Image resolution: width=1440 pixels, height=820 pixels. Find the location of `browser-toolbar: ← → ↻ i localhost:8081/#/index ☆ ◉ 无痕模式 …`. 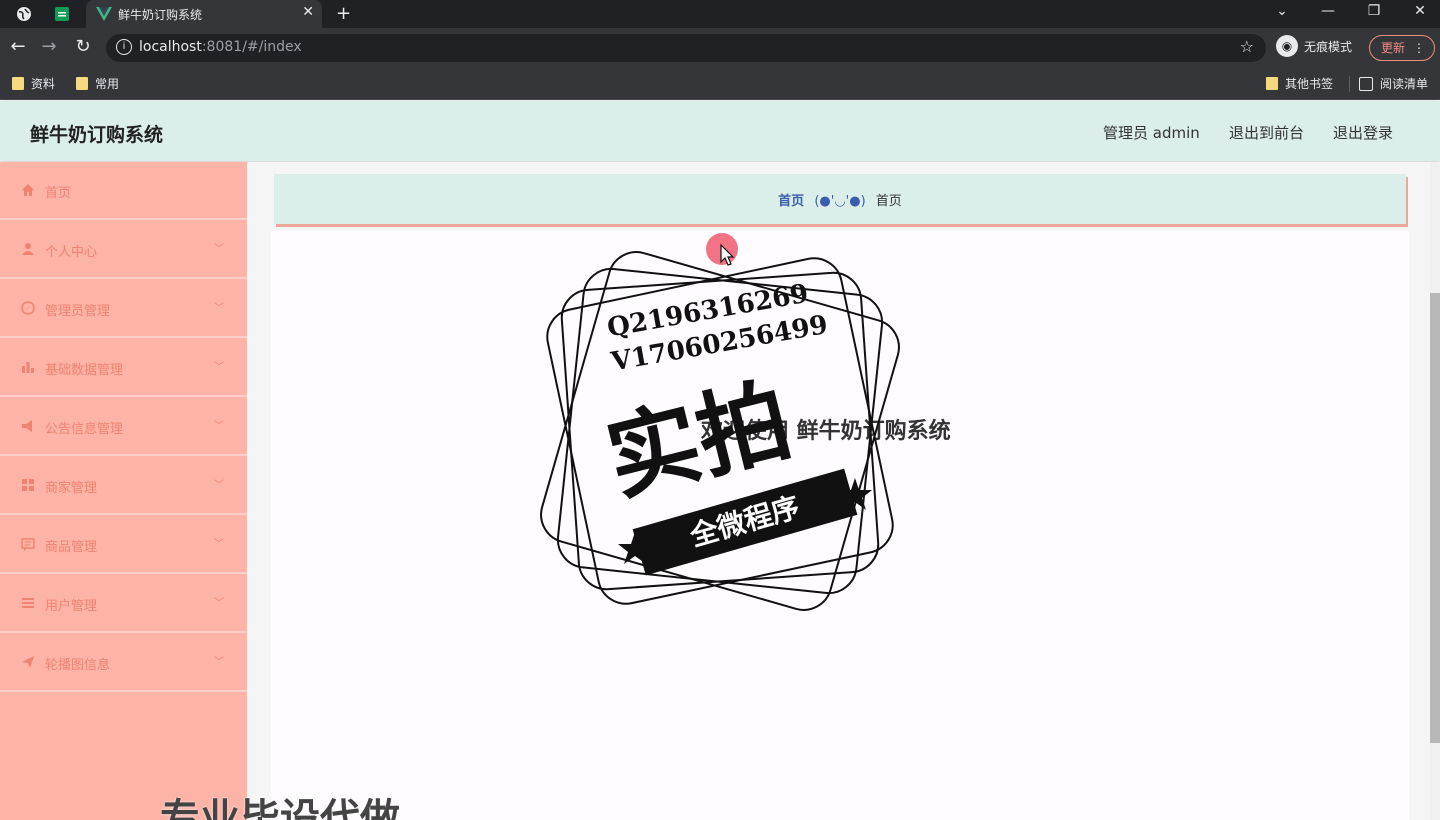

browser-toolbar: ← → ↻ i localhost:8081/#/index ☆ ◉ 无痕模式 … is located at coordinates (720, 48).